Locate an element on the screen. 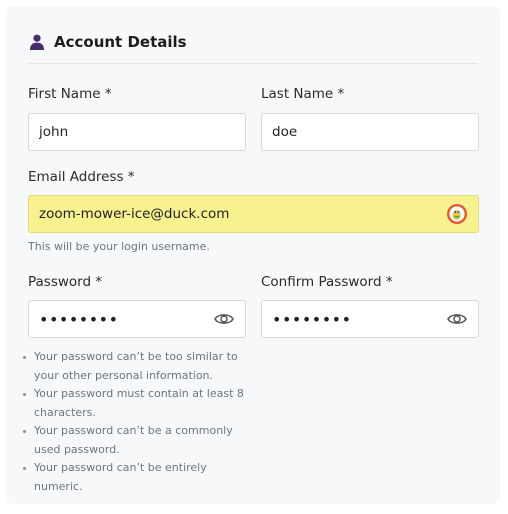 Image resolution: width=508 pixels, height=514 pixels. confirm-password-field: •••••••• is located at coordinates (370, 319).